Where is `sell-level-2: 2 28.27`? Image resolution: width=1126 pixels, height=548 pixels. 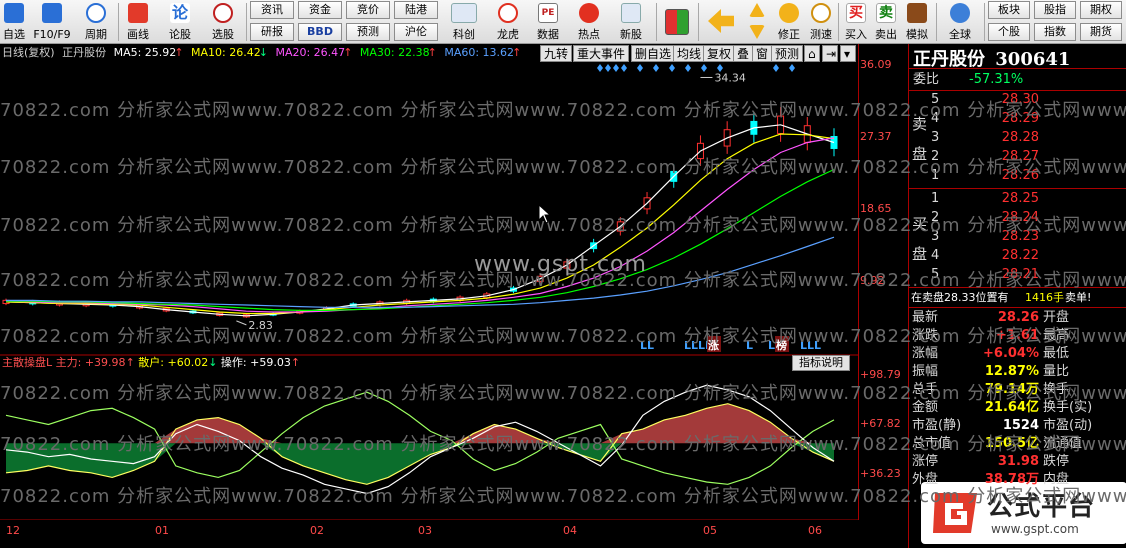
sell-level-2: 2 28.27 is located at coordinates (1017, 157).